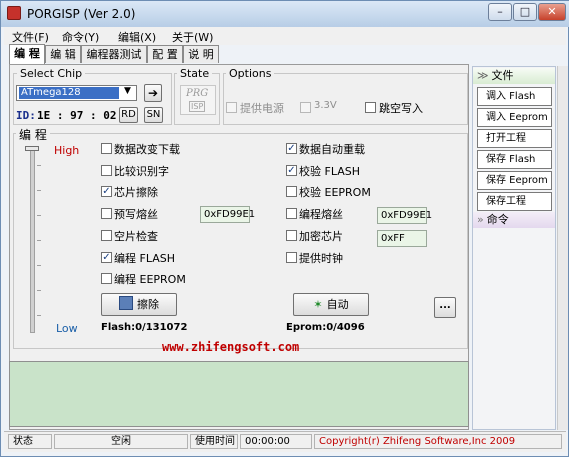 This screenshot has width=569, height=457. I want to click on options-group, so click(345, 99).